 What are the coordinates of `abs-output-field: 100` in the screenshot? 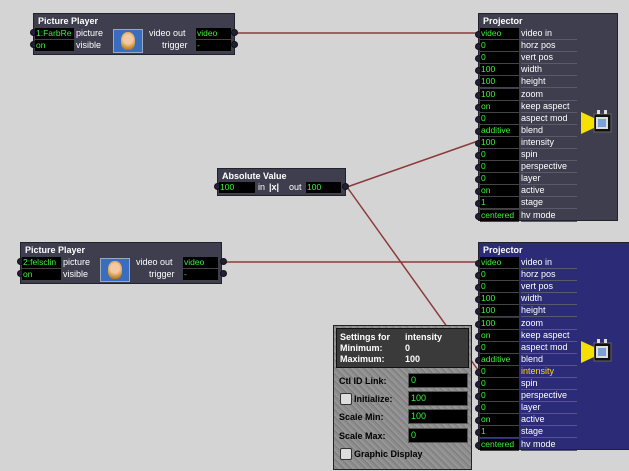 It's located at (323, 188).